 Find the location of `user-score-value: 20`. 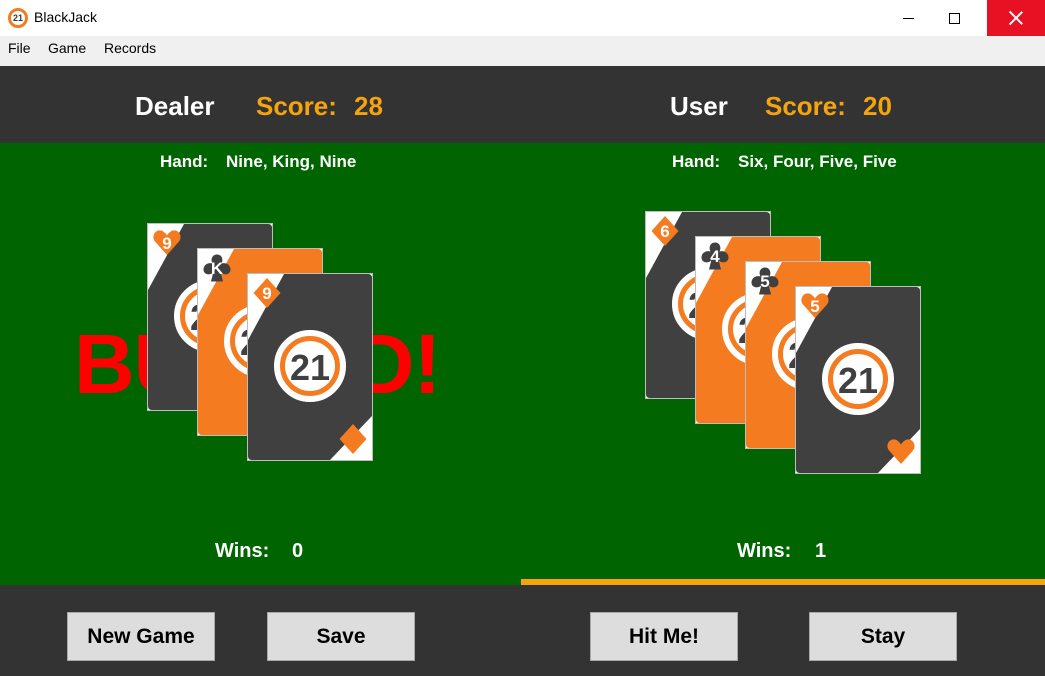

user-score-value: 20 is located at coordinates (877, 106).